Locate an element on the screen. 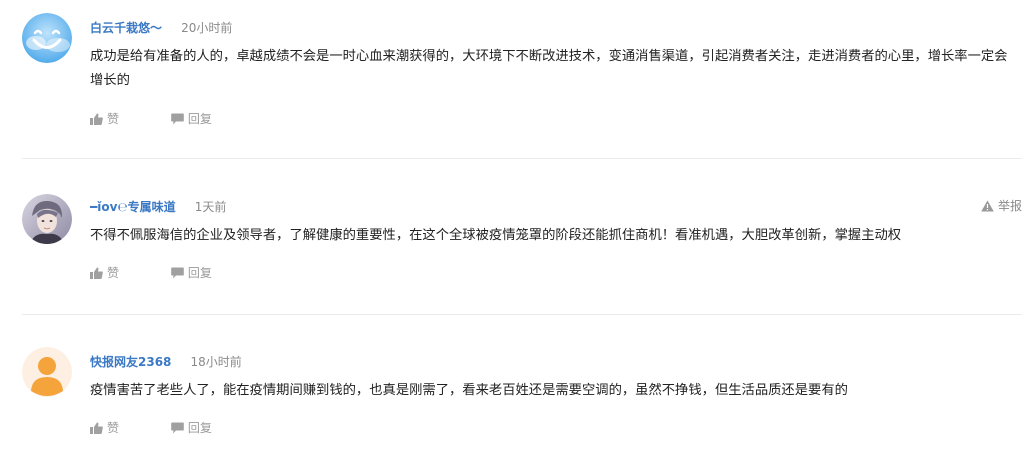 The height and width of the screenshot is (450, 1032). report-label: 举报 is located at coordinates (1009, 206).